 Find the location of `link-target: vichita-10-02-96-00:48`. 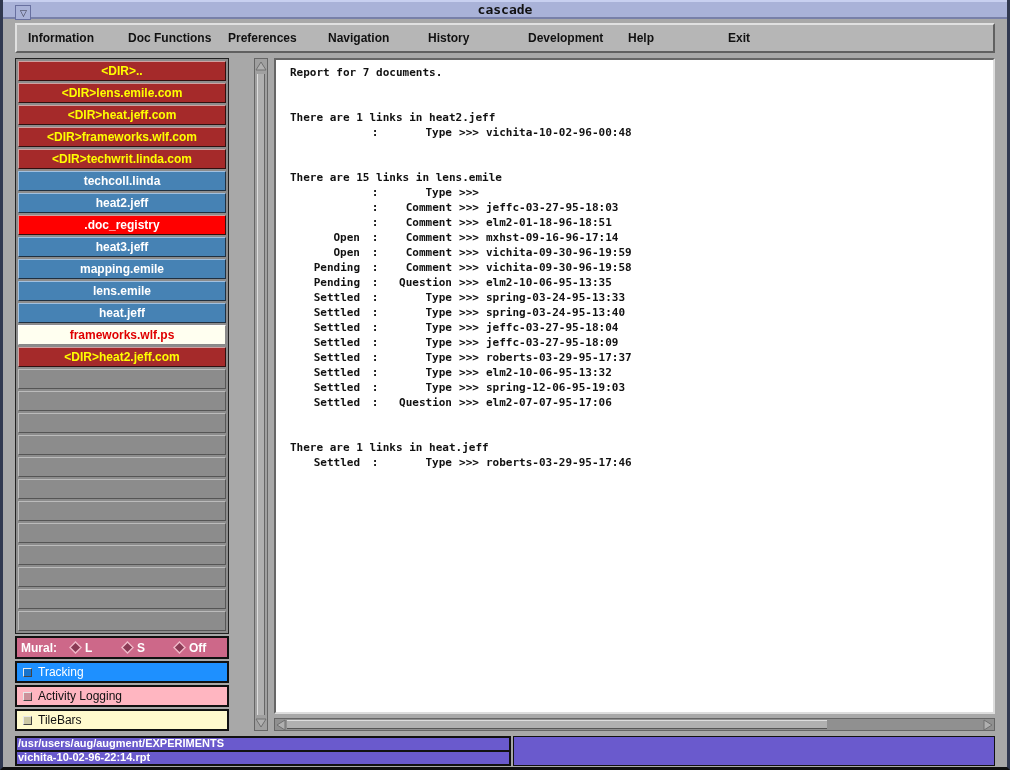

link-target: vichita-10-02-96-00:48 is located at coordinates (559, 132).